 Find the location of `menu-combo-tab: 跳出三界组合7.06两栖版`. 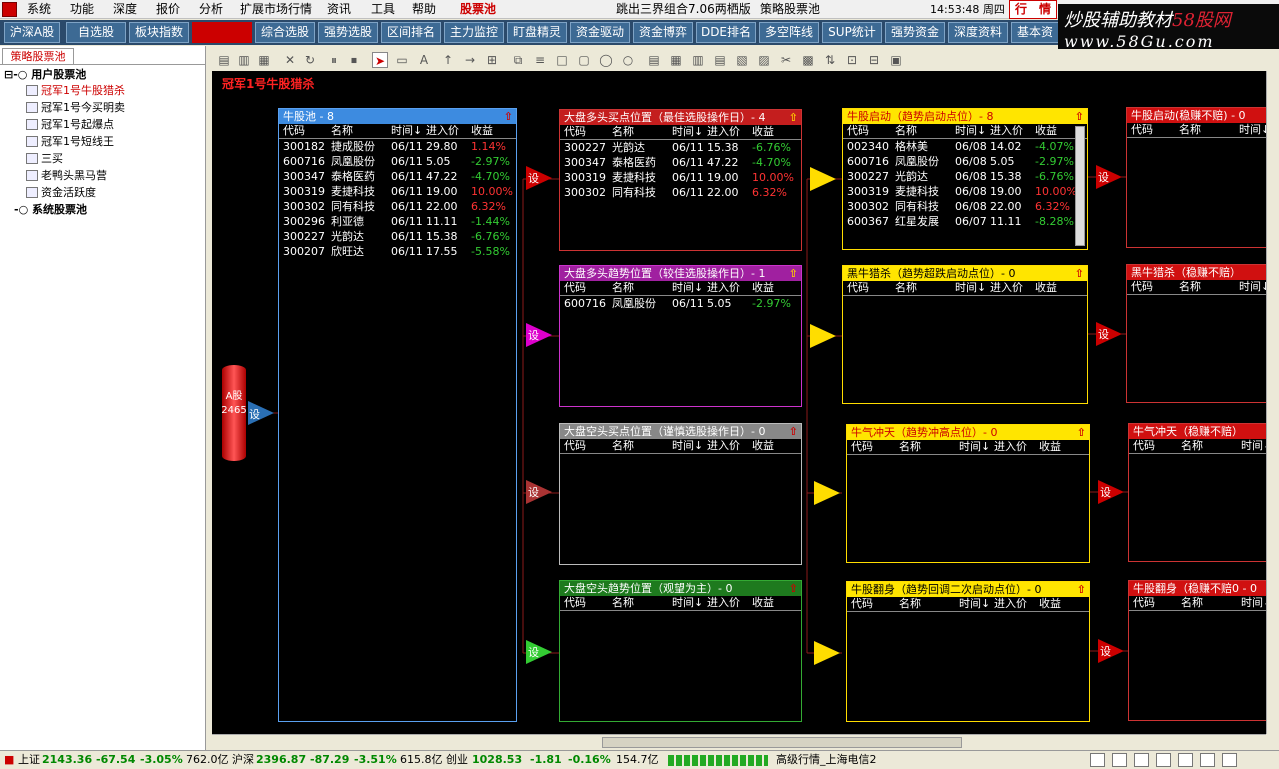

menu-combo-tab: 跳出三界组合7.06两栖版 is located at coordinates (683, 9).